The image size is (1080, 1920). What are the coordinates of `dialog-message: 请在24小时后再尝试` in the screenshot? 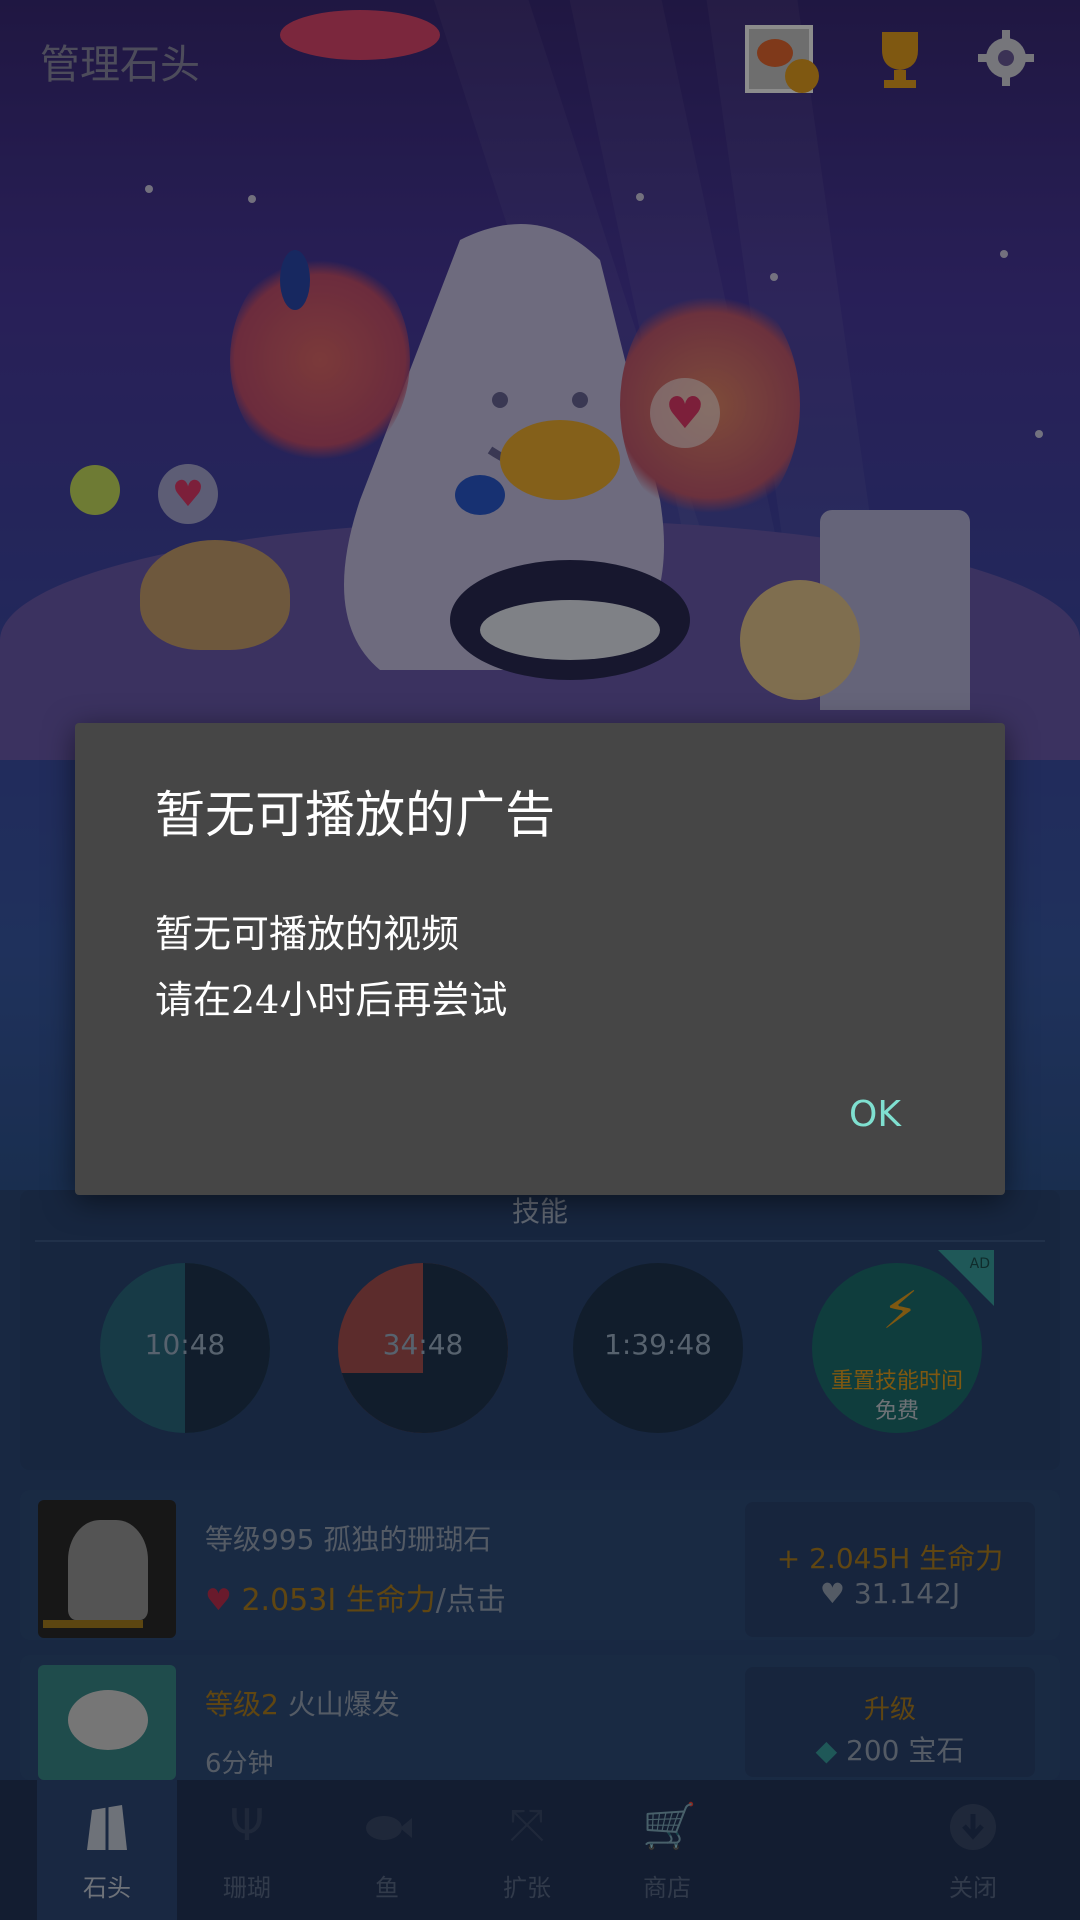 It's located at (331, 1000).